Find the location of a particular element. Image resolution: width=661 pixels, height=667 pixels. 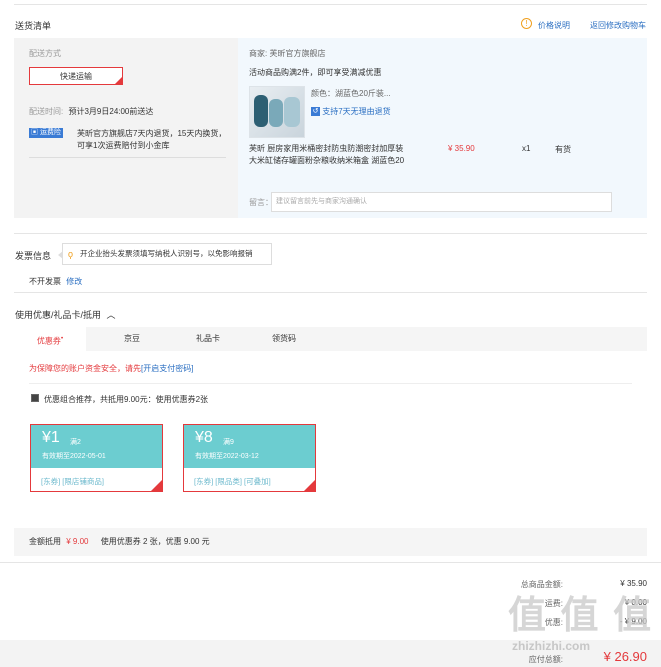

coupon-condition: 满9 is located at coordinates (228, 442).